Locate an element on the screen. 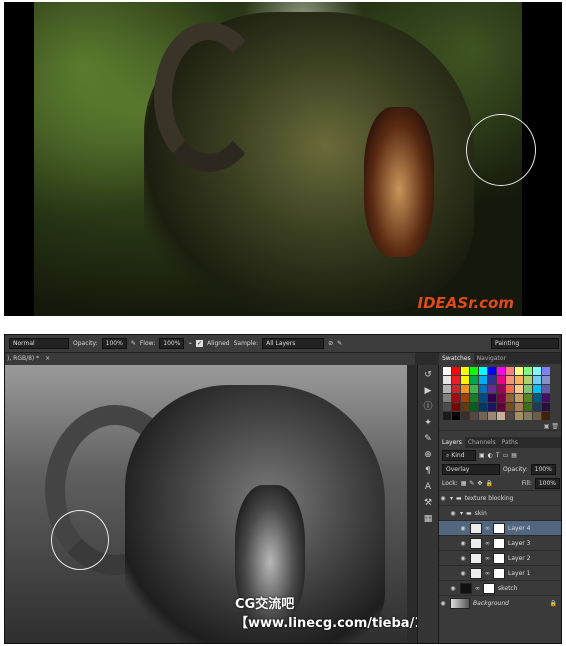  aligned-checkbox: ✓ is located at coordinates (200, 343).